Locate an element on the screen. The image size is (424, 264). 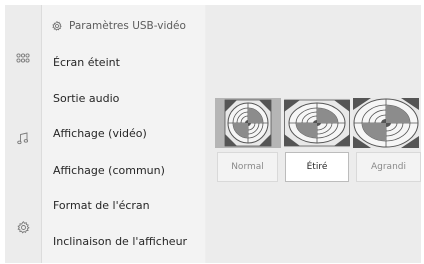
preview-agrandi-image is located at coordinates (386, 123).